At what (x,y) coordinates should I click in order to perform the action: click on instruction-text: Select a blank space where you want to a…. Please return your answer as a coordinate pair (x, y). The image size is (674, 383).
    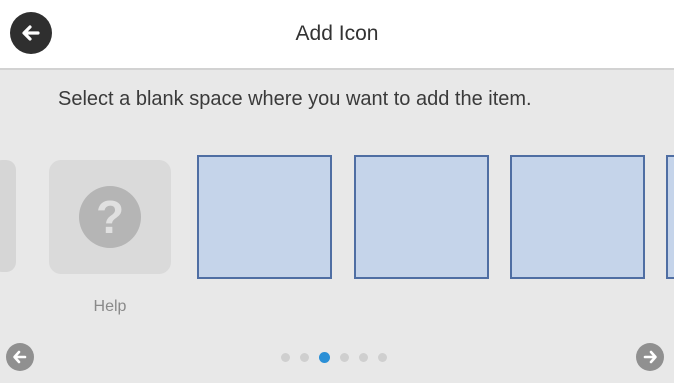
    Looking at the image, I should click on (295, 99).